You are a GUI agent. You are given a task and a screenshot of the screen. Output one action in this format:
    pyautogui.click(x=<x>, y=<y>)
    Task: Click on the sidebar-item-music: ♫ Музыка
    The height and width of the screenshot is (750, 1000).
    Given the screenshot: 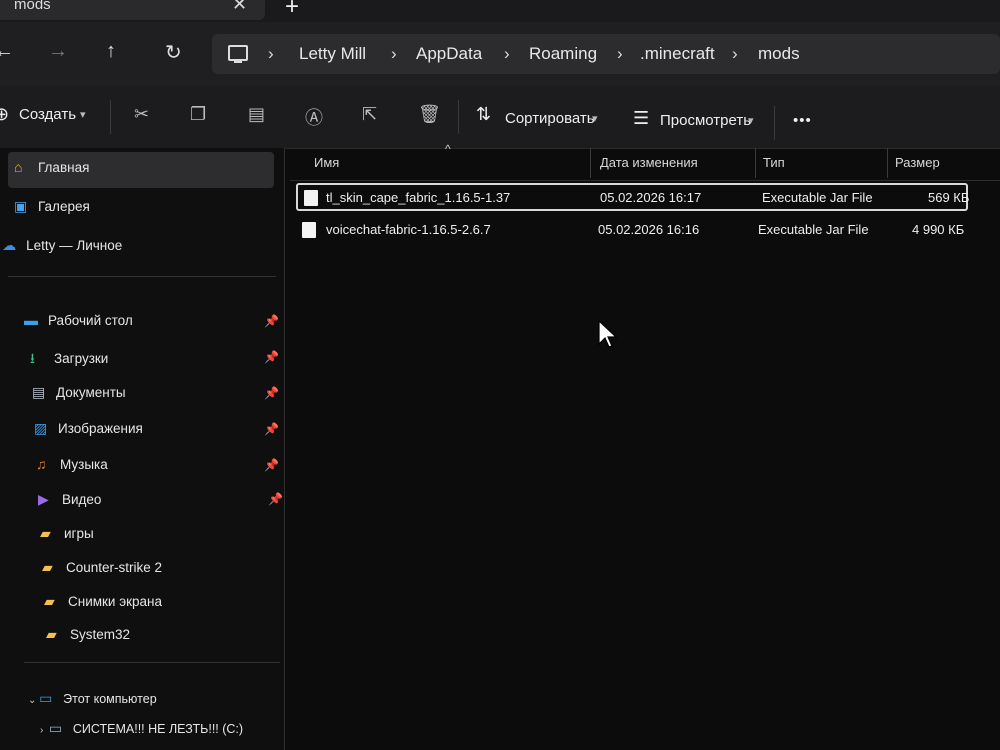 What is the action you would take?
    pyautogui.click(x=72, y=471)
    